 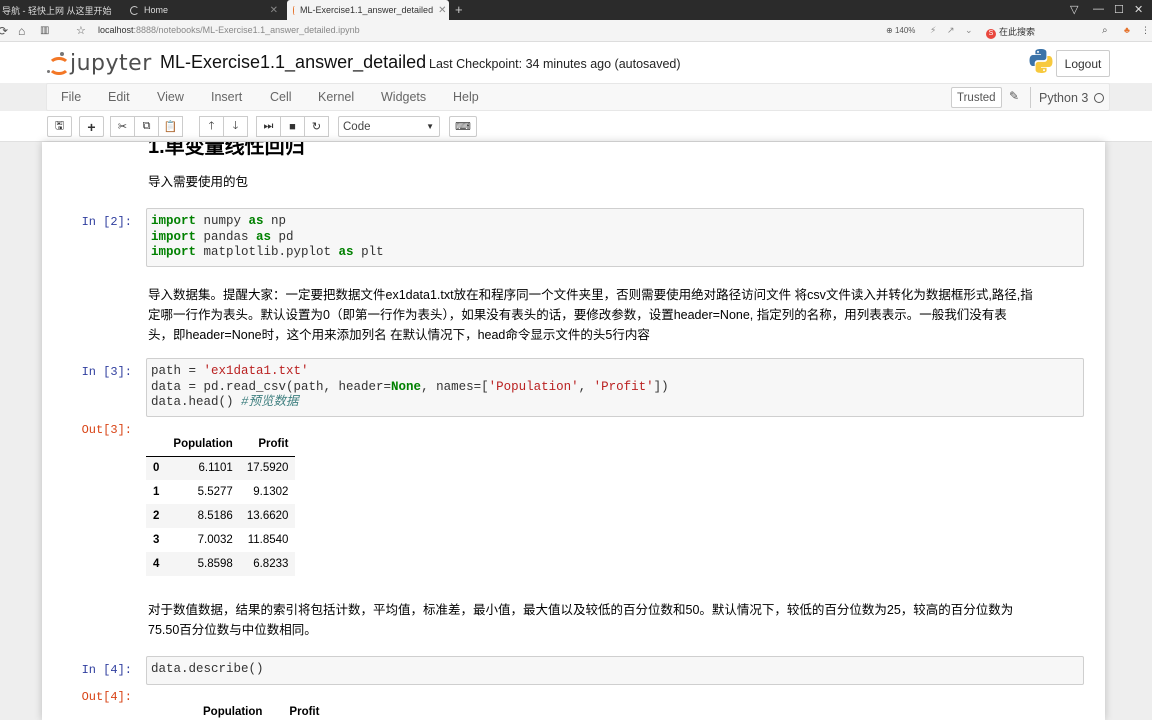 I want to click on restart-icon: ↻, so click(x=316, y=127).